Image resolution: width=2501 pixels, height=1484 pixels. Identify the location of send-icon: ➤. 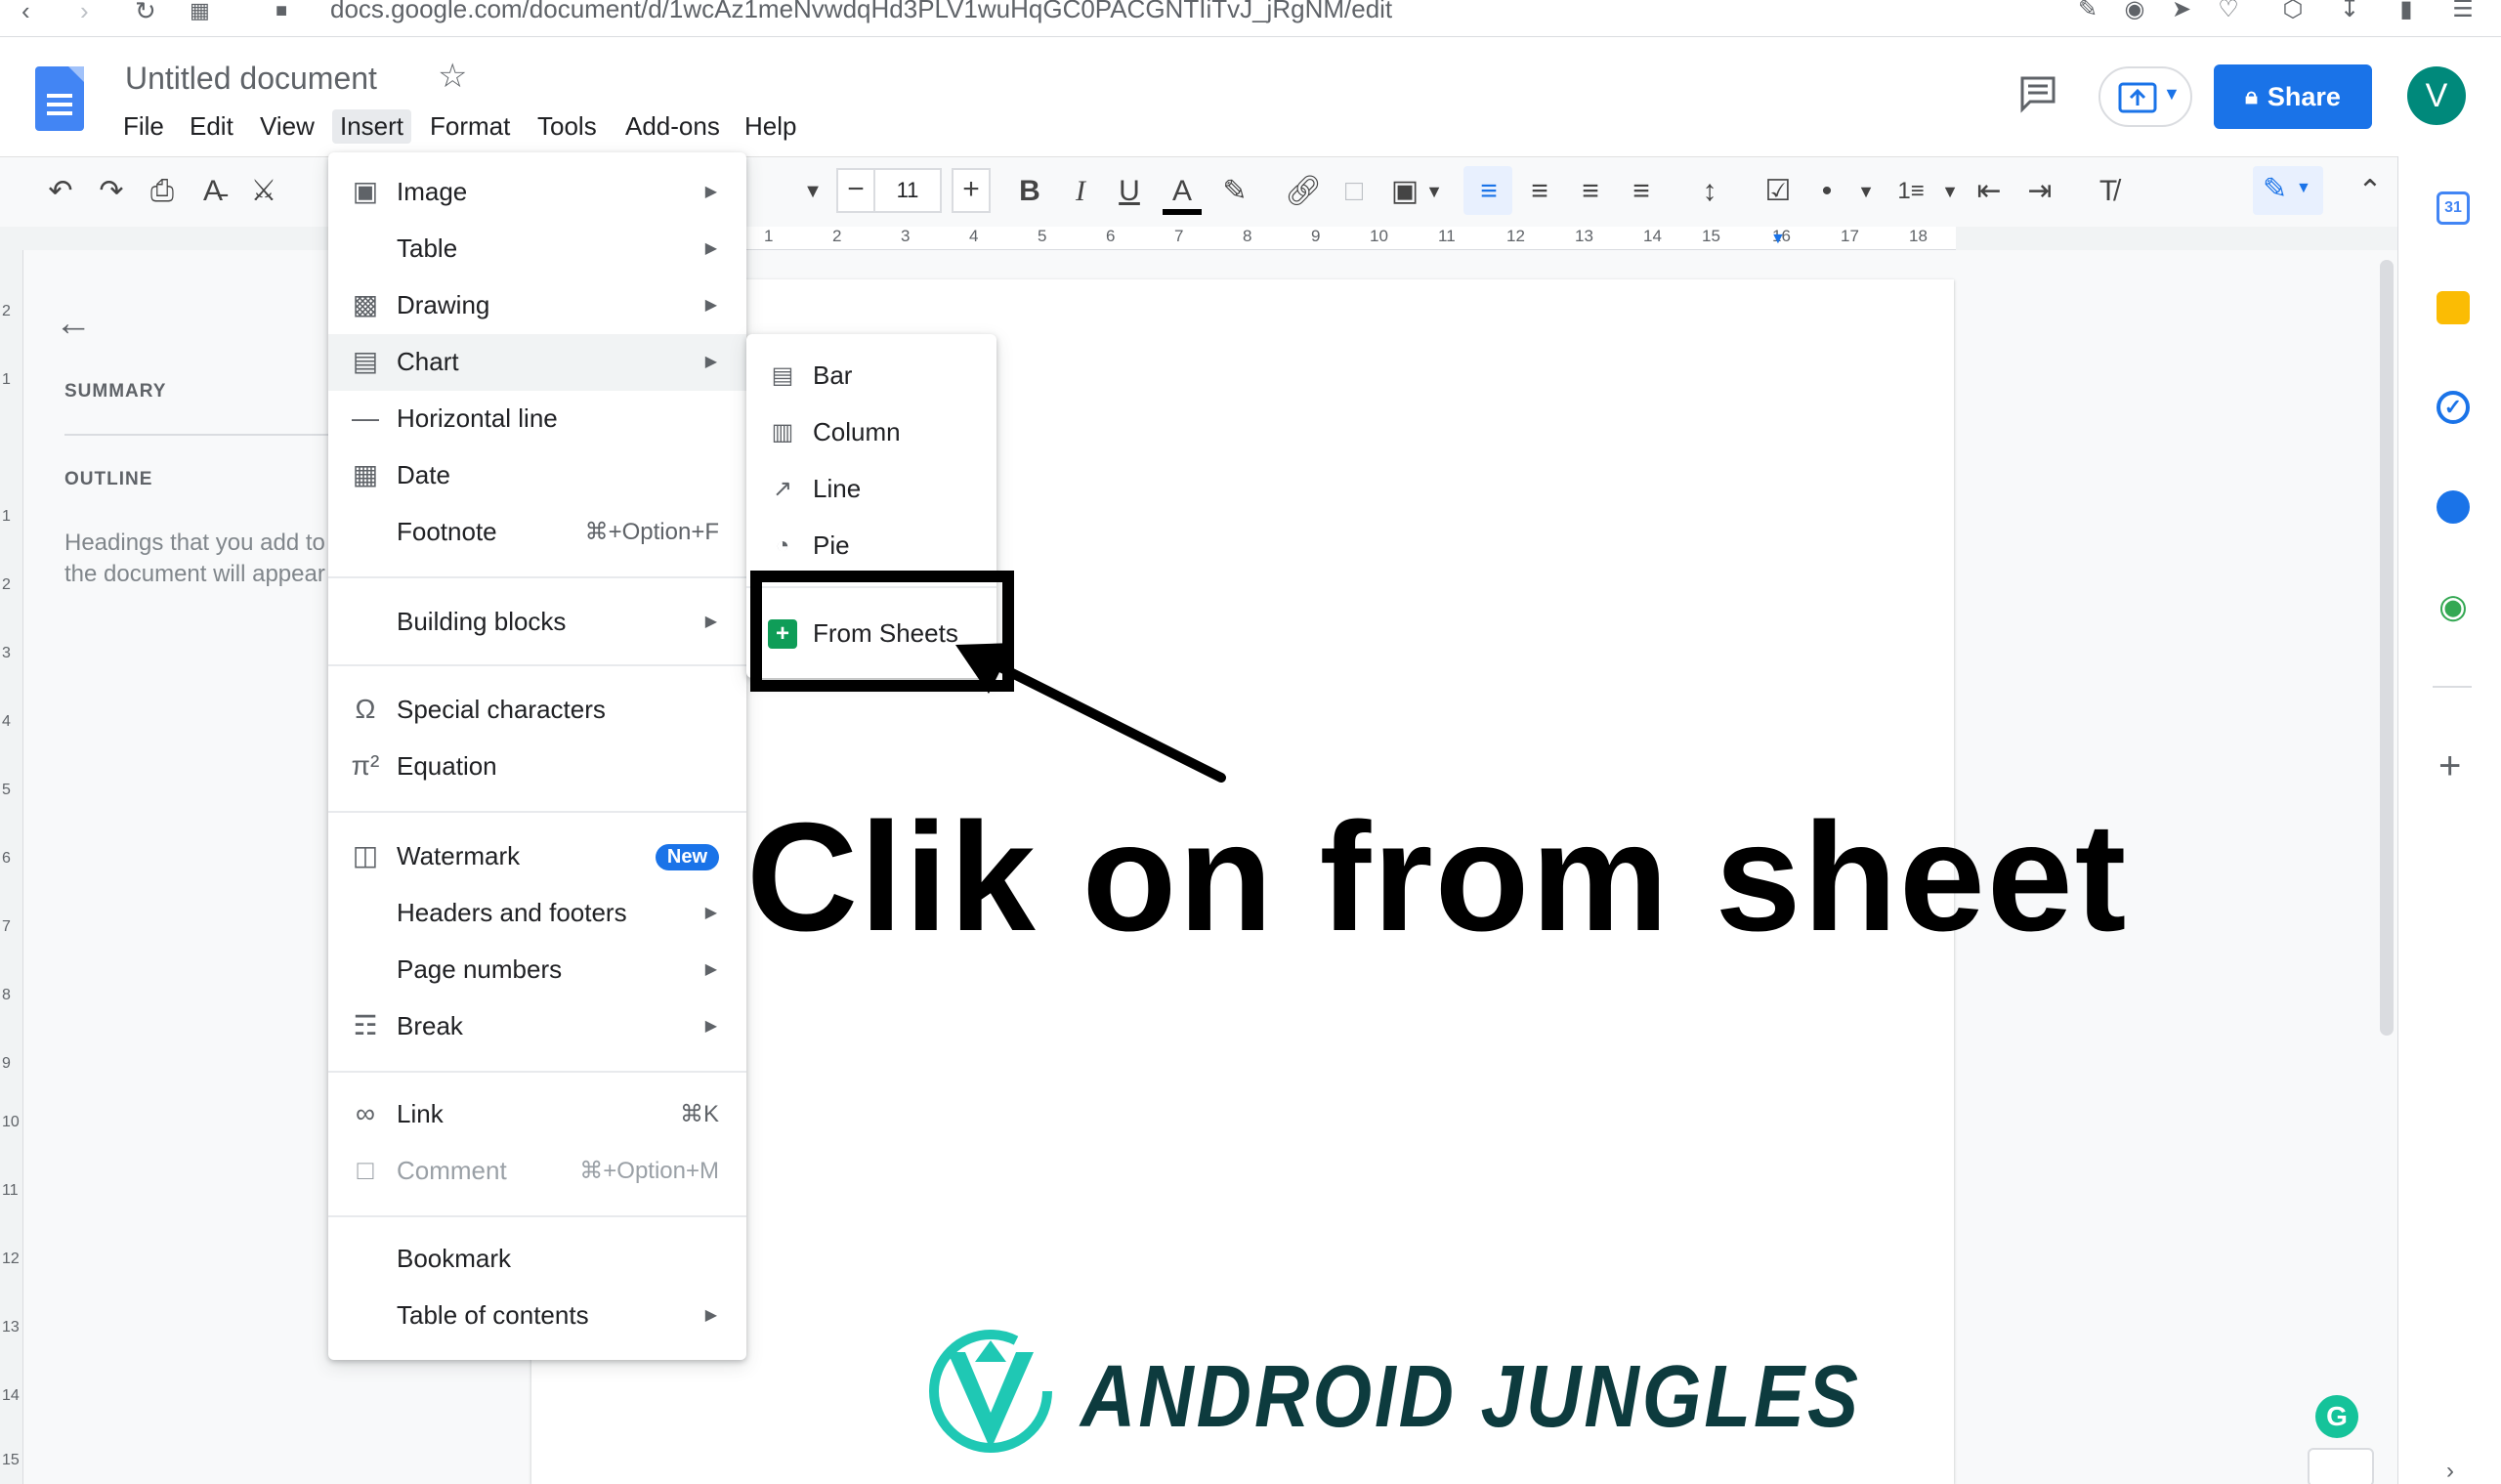
(2181, 10).